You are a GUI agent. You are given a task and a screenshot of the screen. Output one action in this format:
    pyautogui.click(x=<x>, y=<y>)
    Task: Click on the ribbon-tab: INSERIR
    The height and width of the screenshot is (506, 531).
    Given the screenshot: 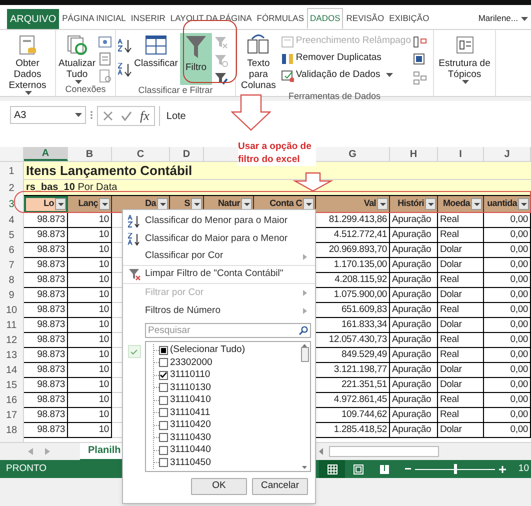 What is the action you would take?
    pyautogui.click(x=148, y=18)
    